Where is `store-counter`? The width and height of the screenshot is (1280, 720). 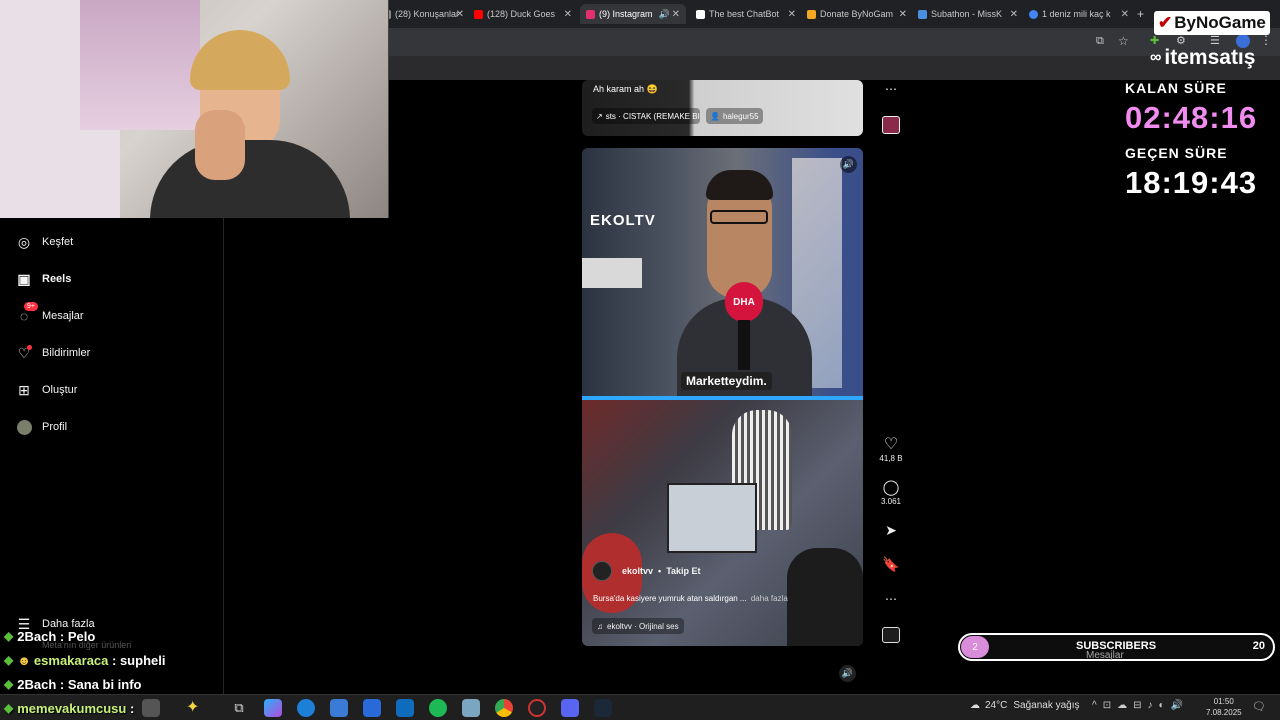
store-counter is located at coordinates (612, 273).